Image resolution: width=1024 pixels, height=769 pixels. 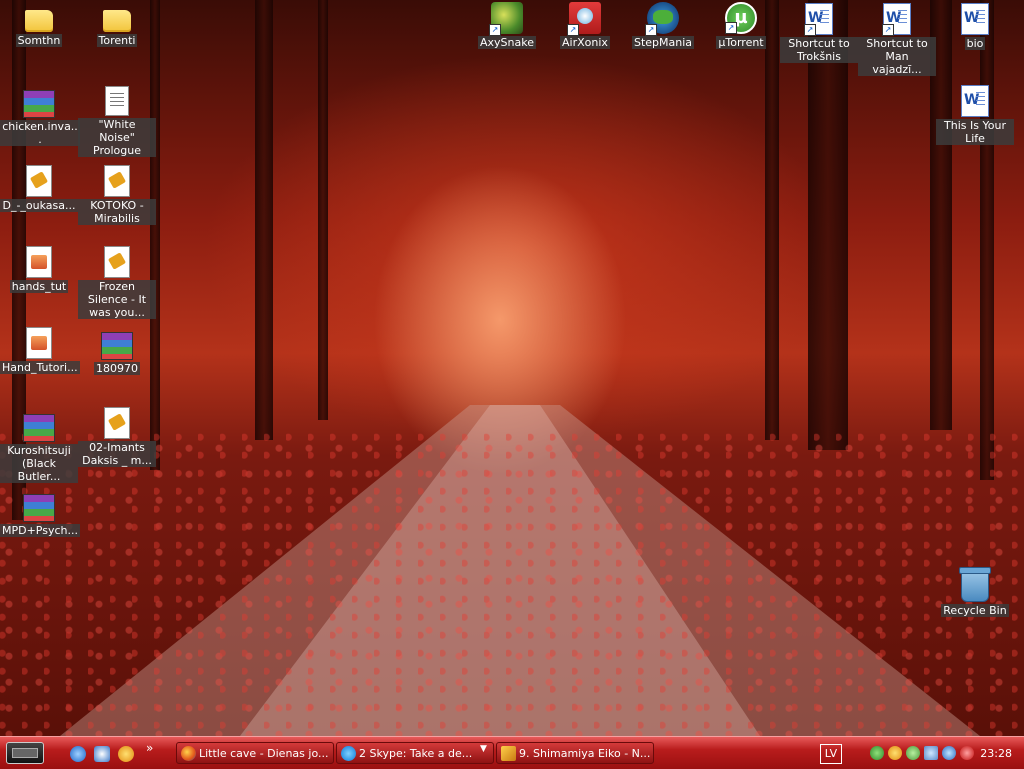 I want to click on utorrent-icon: ↗, so click(x=741, y=18).